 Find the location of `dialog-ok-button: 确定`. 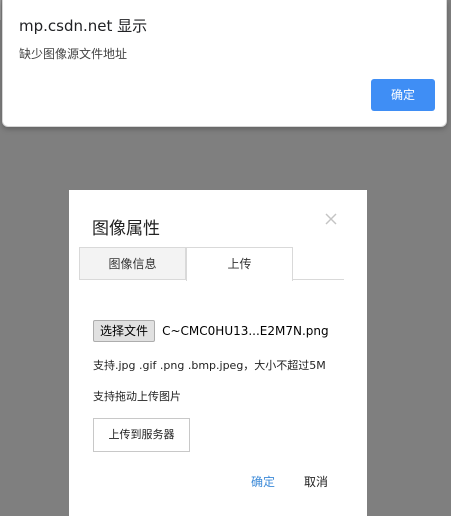

dialog-ok-button: 确定 is located at coordinates (263, 482).